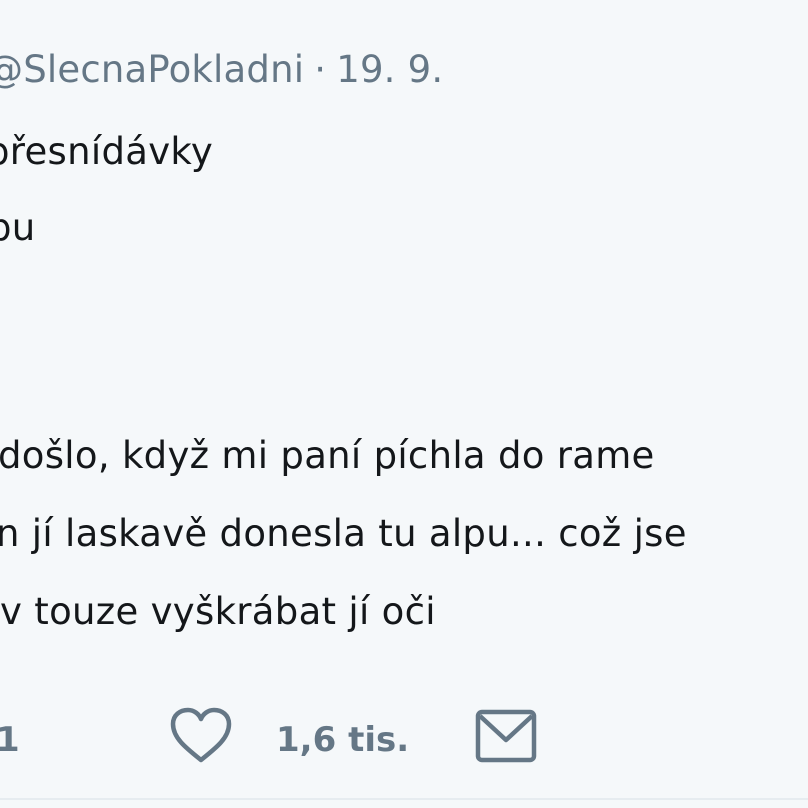  Describe the element at coordinates (152, 69) in the screenshot. I see `user-handle: @SlecnaPokladni` at that location.